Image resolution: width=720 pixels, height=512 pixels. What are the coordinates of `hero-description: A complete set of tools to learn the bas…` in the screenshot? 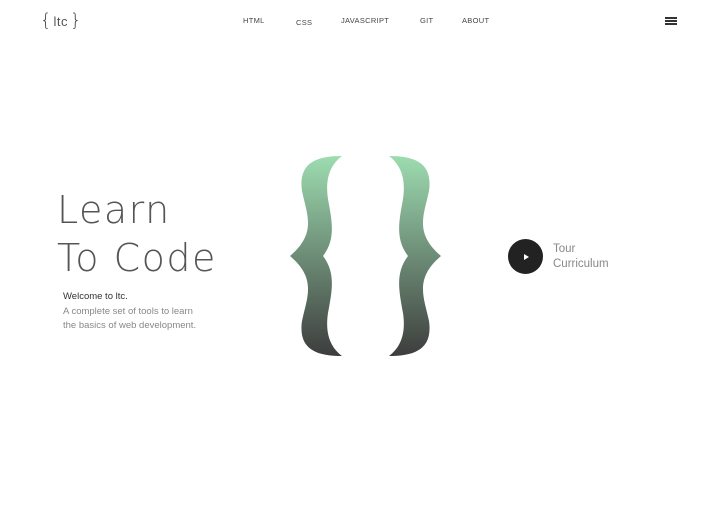 It's located at (148, 319).